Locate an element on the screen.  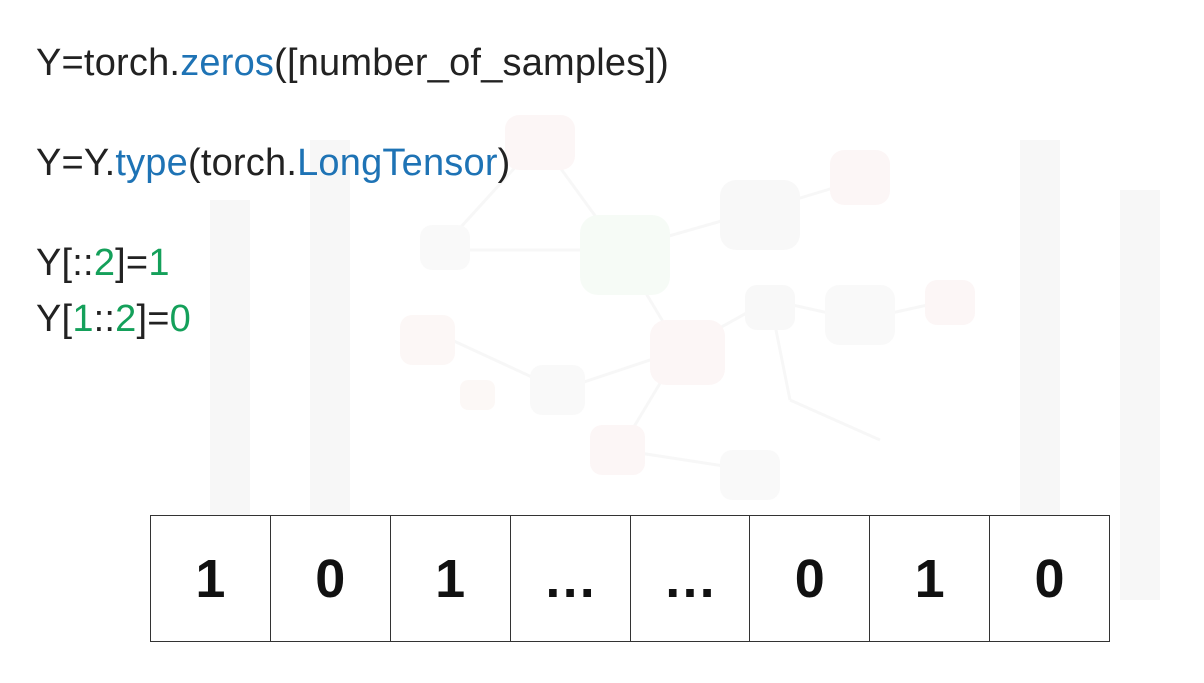
code-keyword: zeros is located at coordinates (227, 63).